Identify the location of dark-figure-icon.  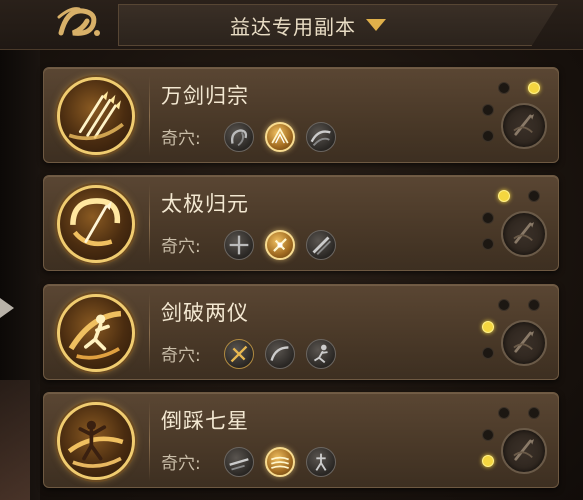
(321, 462).